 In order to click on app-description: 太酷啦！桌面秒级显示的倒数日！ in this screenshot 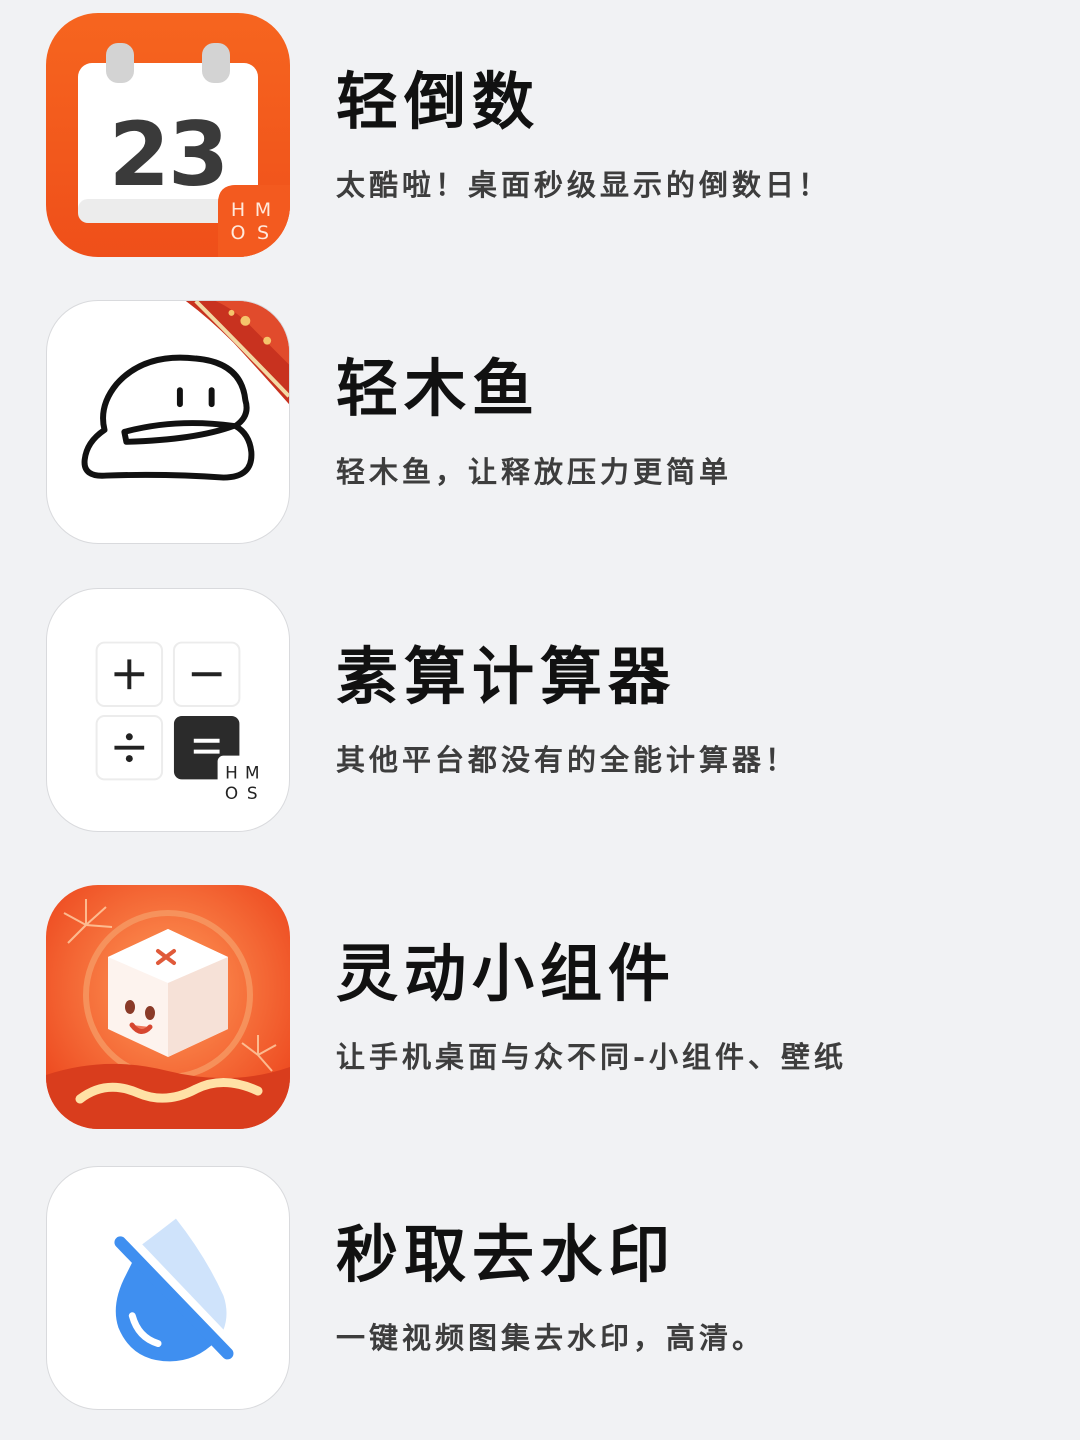, I will do `click(584, 185)`.